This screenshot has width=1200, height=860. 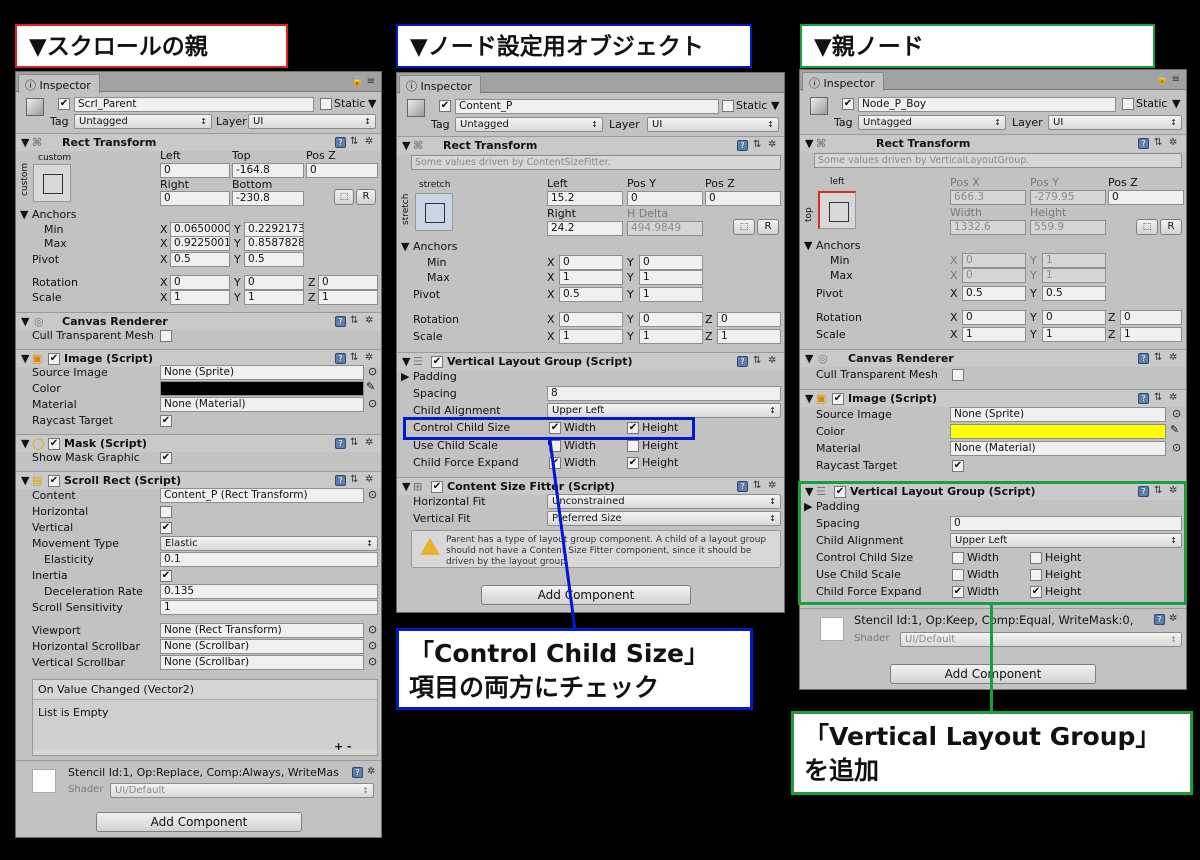 I want to click on posy-field: 0, so click(x=665, y=198).